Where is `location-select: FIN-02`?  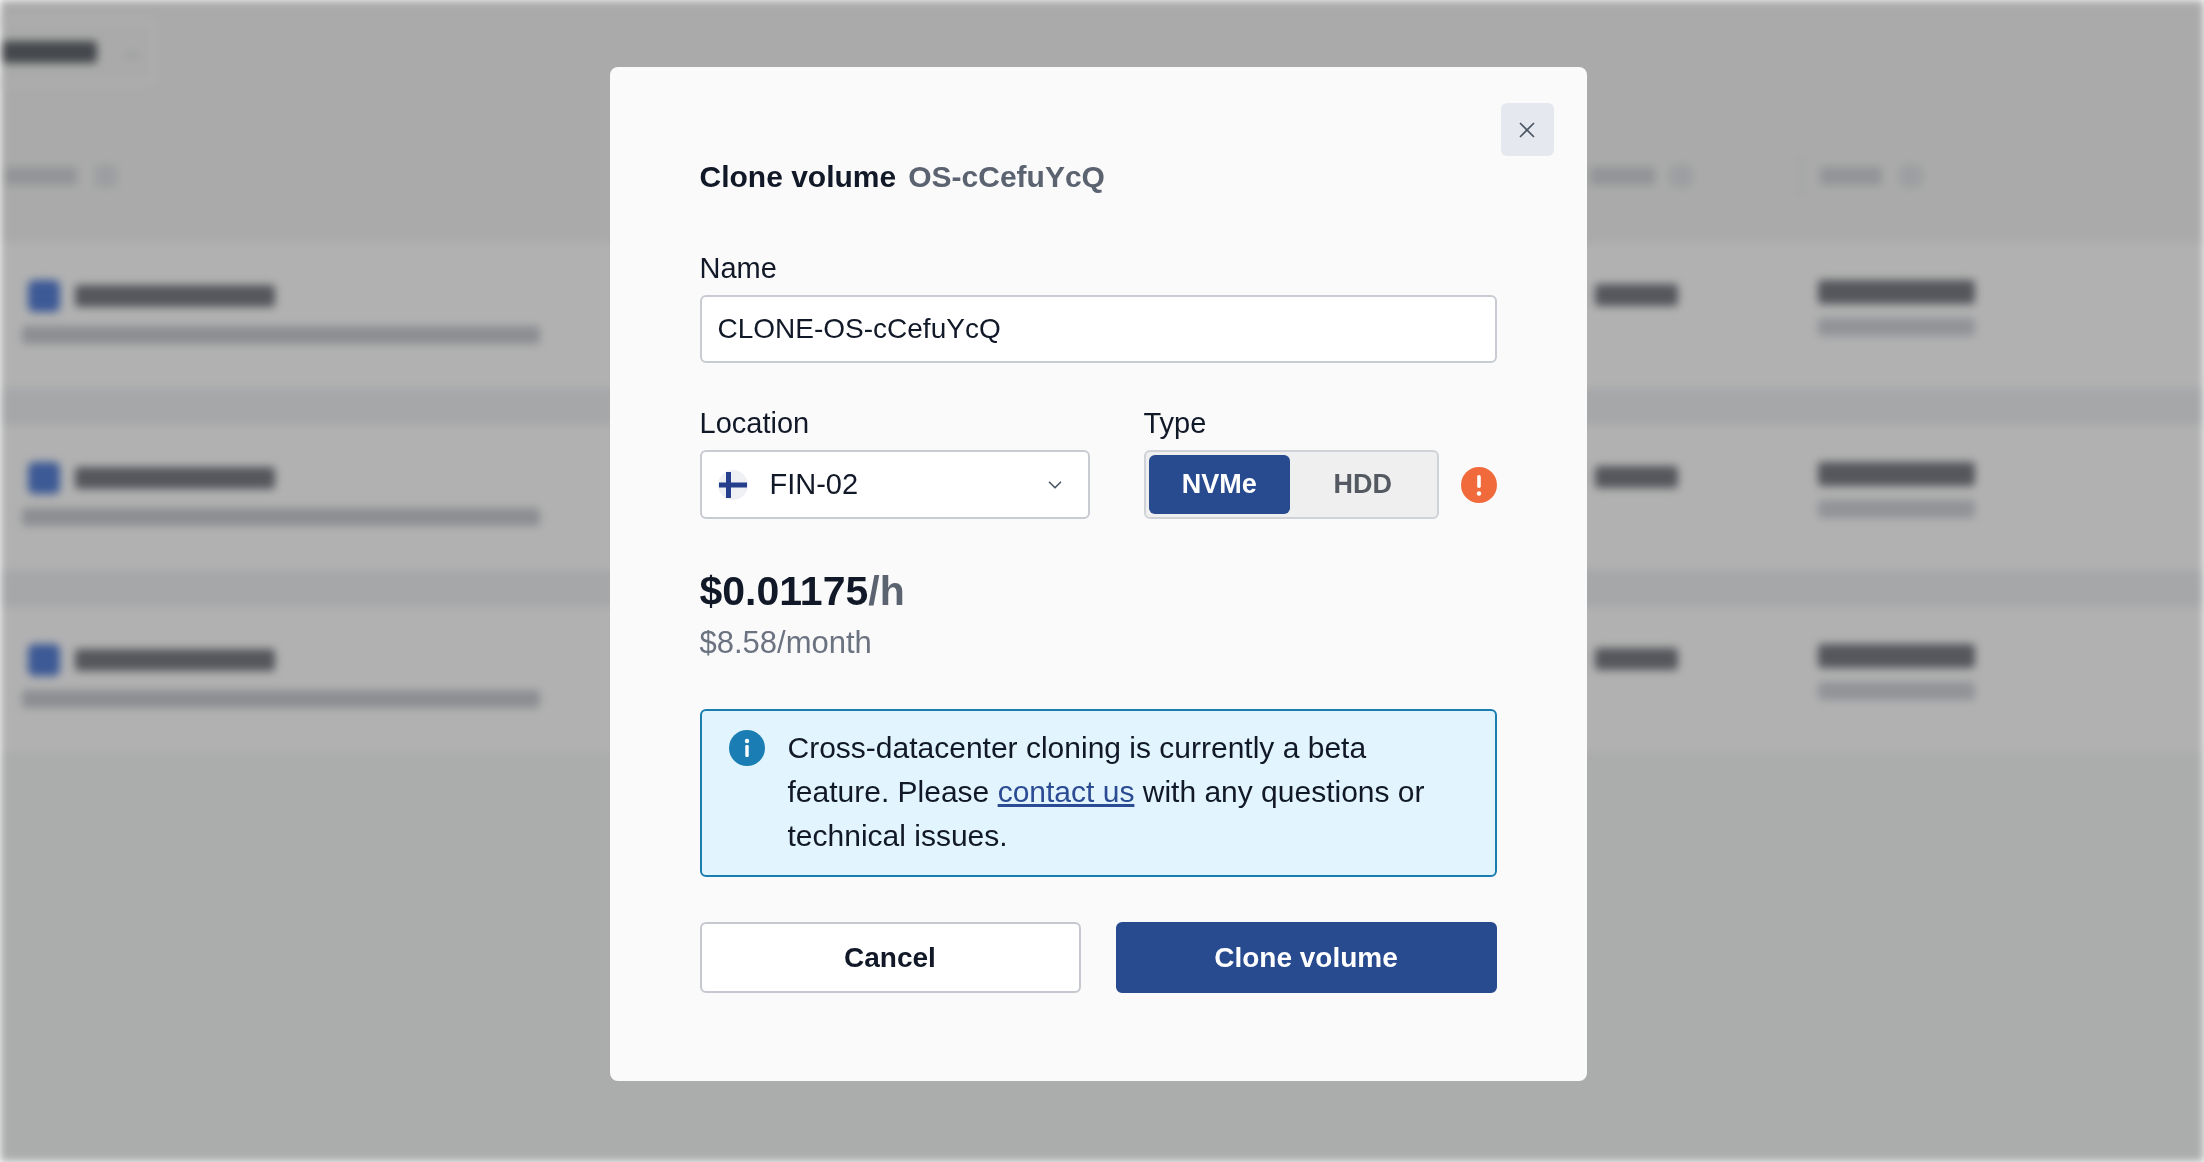 location-select: FIN-02 is located at coordinates (894, 484).